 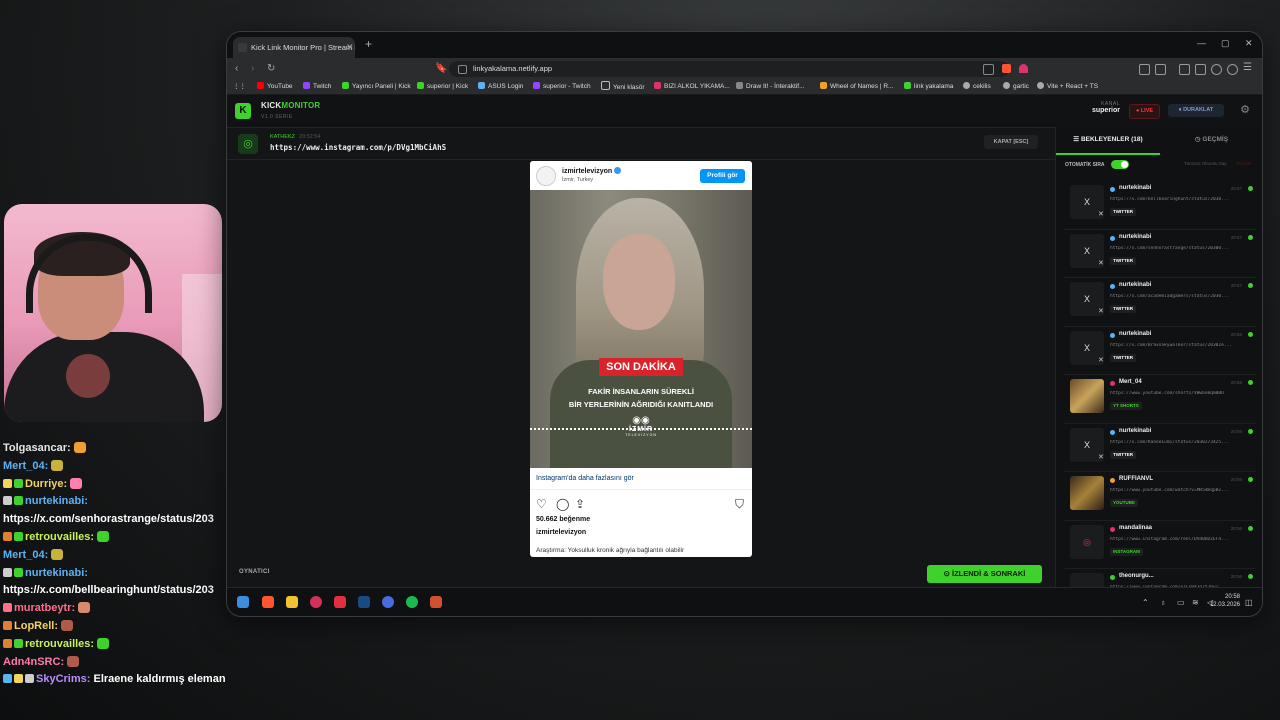 I want to click on bookmark-item: ASUS Login, so click(x=500, y=87).